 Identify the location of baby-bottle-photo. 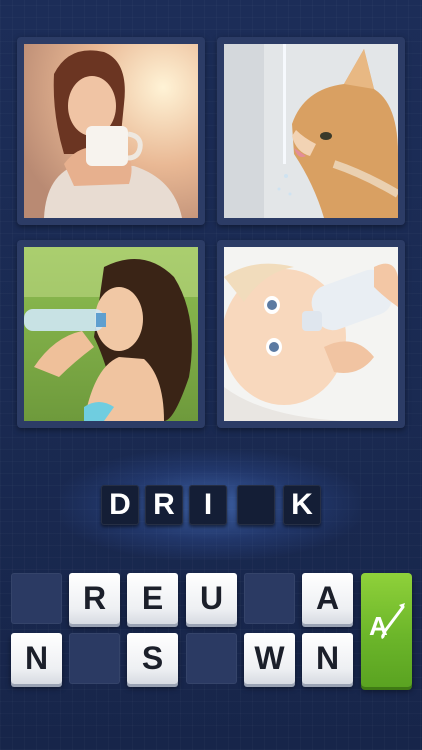
(311, 334).